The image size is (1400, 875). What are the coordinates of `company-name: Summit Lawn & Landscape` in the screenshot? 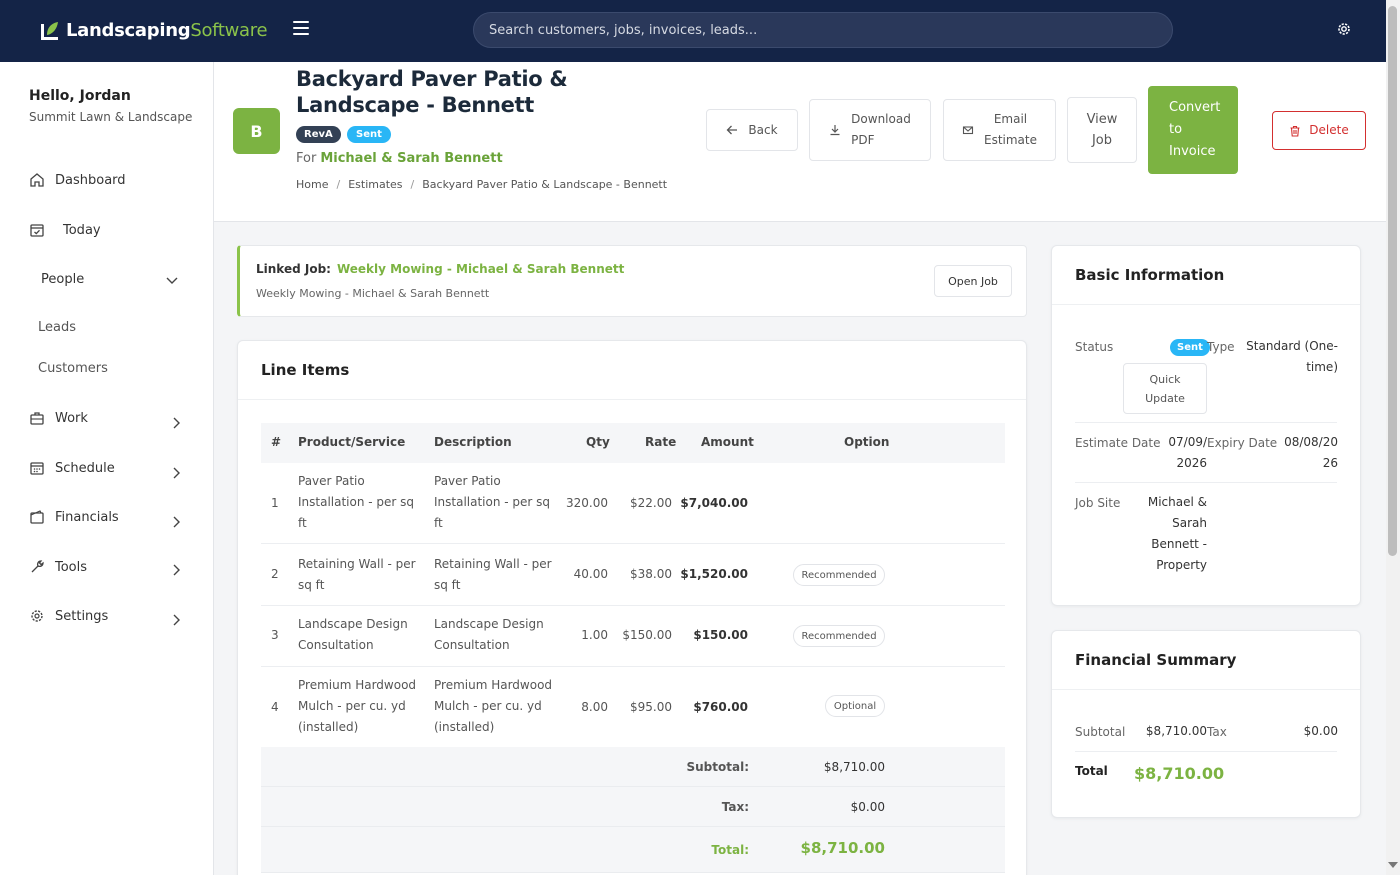 It's located at (111, 117).